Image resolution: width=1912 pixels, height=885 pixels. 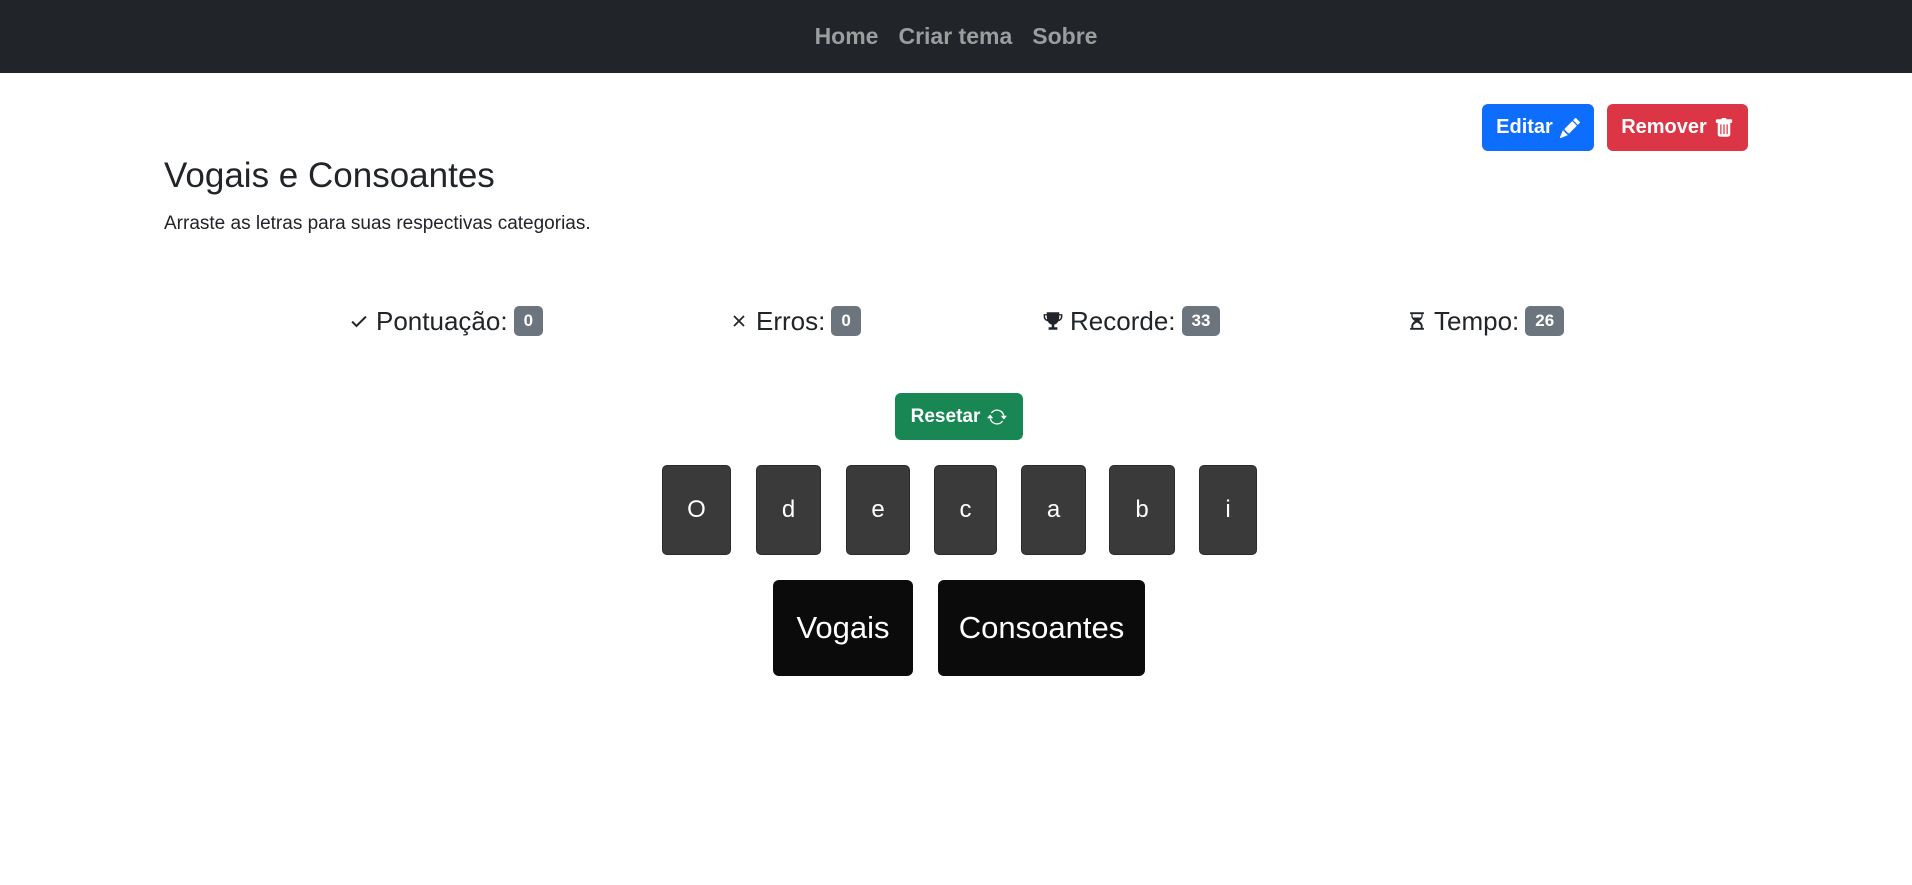 I want to click on score-stat: Pontuação: 0, so click(x=446, y=321).